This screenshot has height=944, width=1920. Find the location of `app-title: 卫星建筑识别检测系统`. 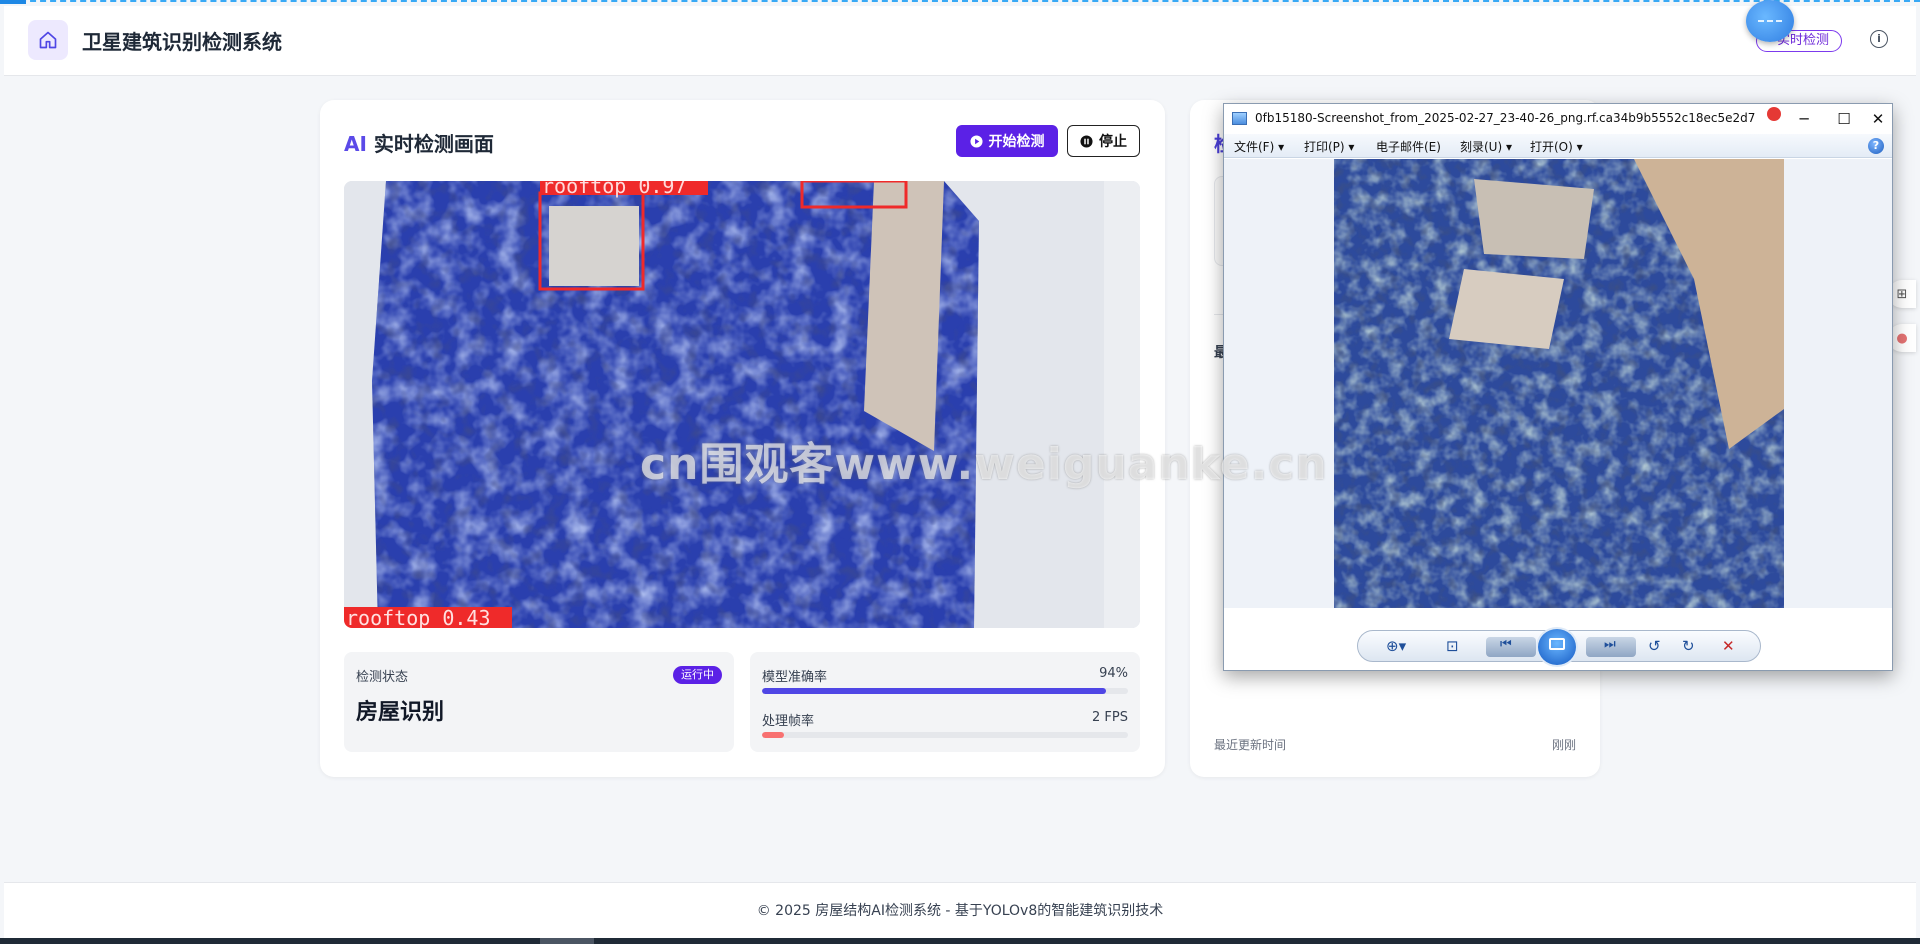

app-title: 卫星建筑识别检测系统 is located at coordinates (182, 42).